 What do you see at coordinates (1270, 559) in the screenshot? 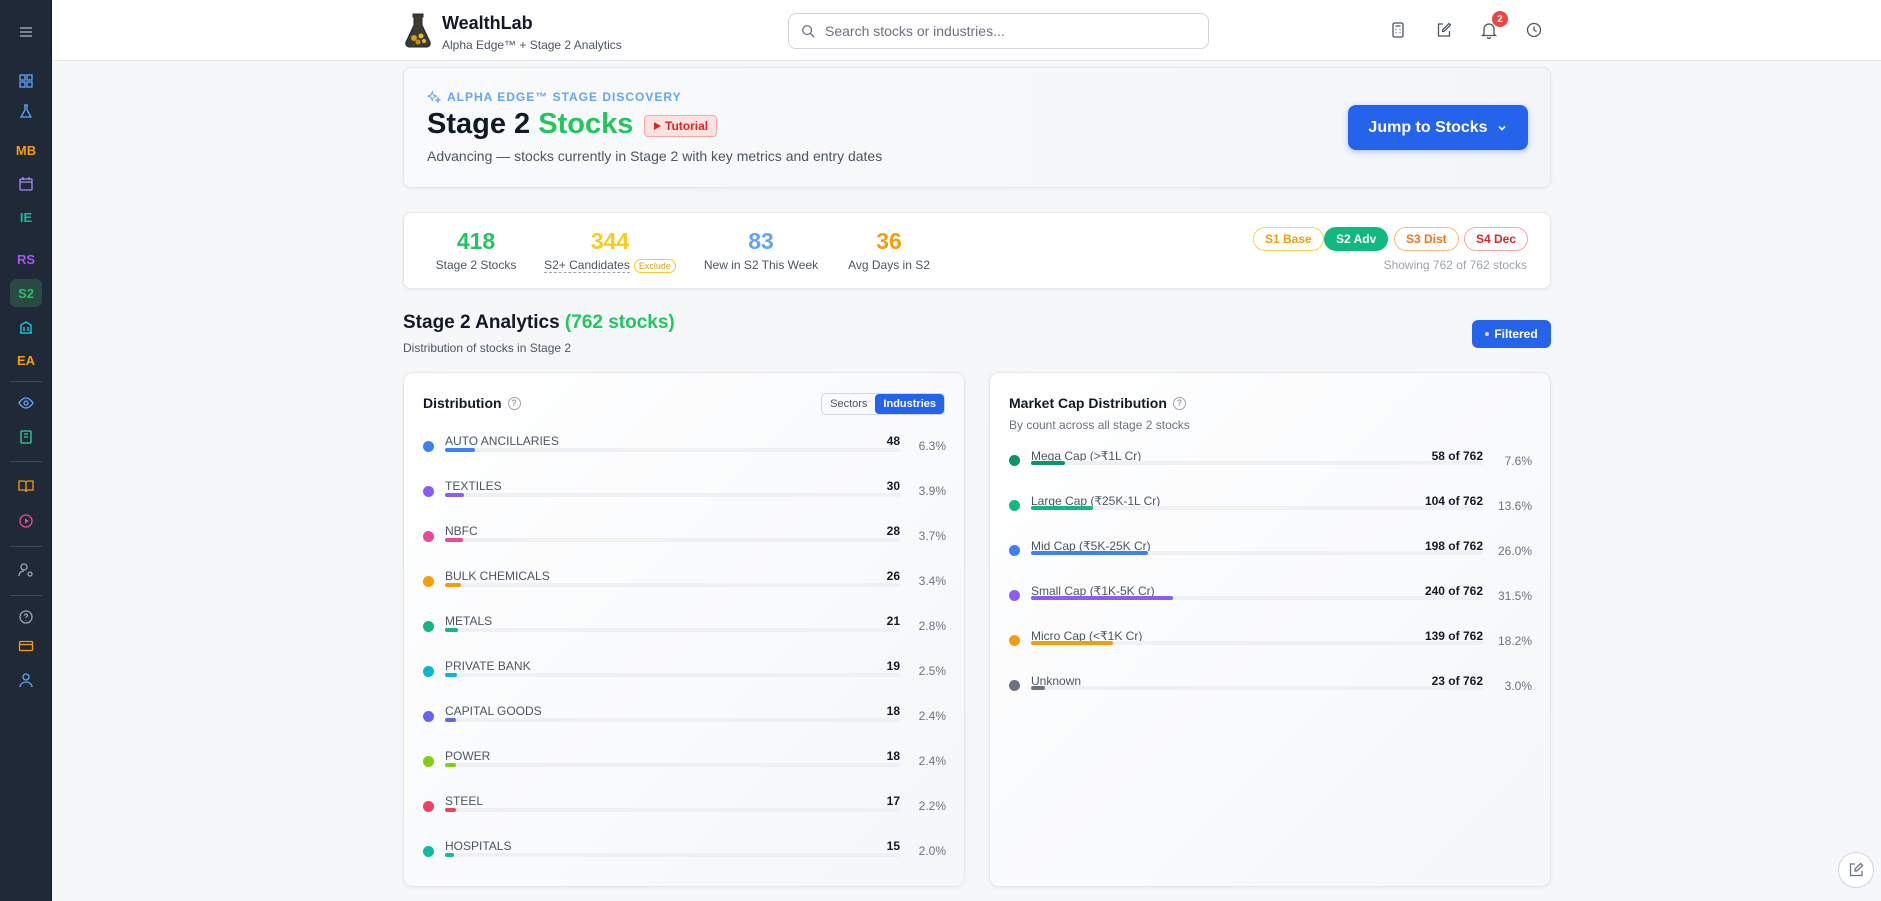
I see `market-cap-row: Mid Cap (₹5K-25K Cr) 198 of 762 26.0%` at bounding box center [1270, 559].